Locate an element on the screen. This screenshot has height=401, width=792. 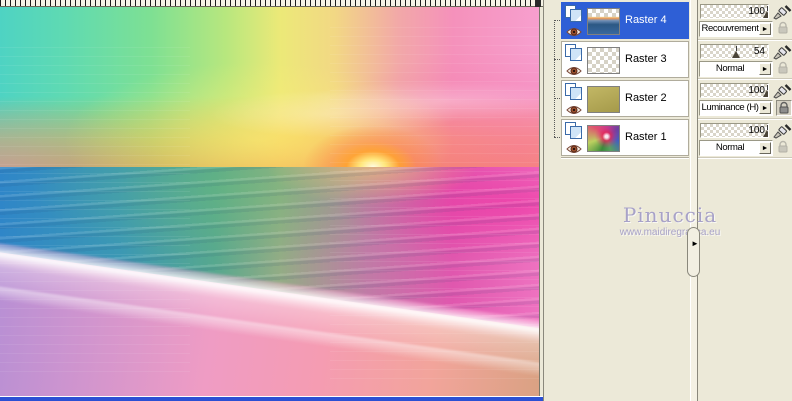
layer-props-raster3: 54 Normal ► is located at coordinates (745, 61).